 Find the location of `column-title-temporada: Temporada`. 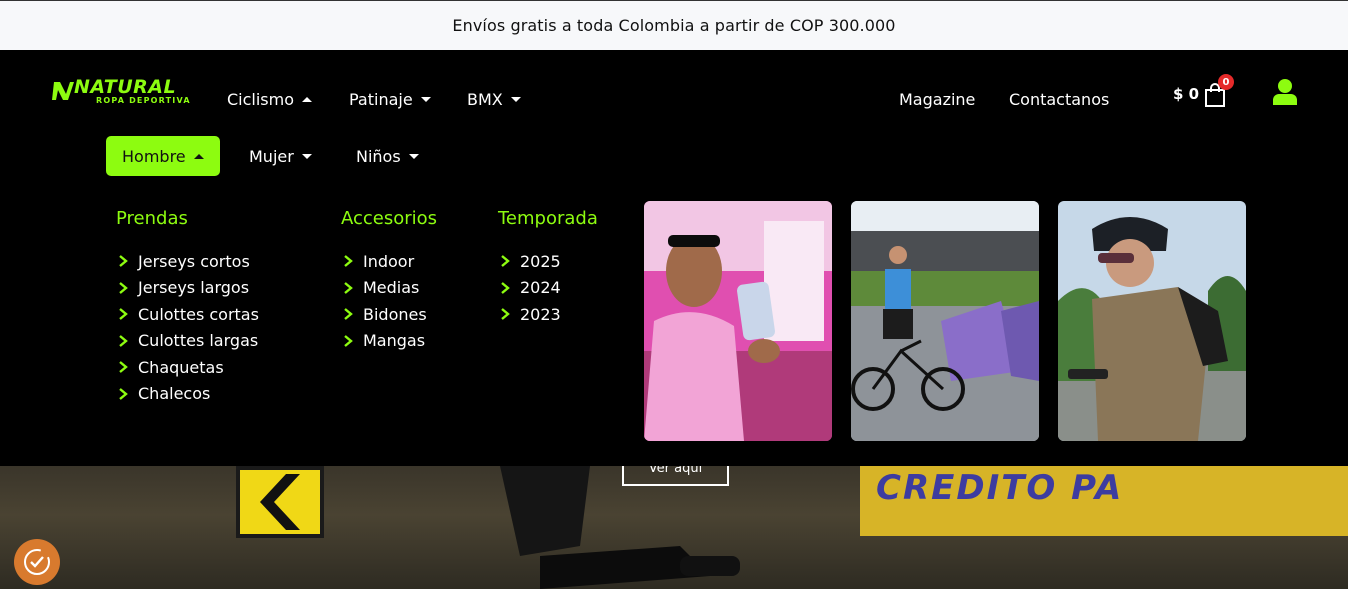

column-title-temporada: Temporada is located at coordinates (548, 218).